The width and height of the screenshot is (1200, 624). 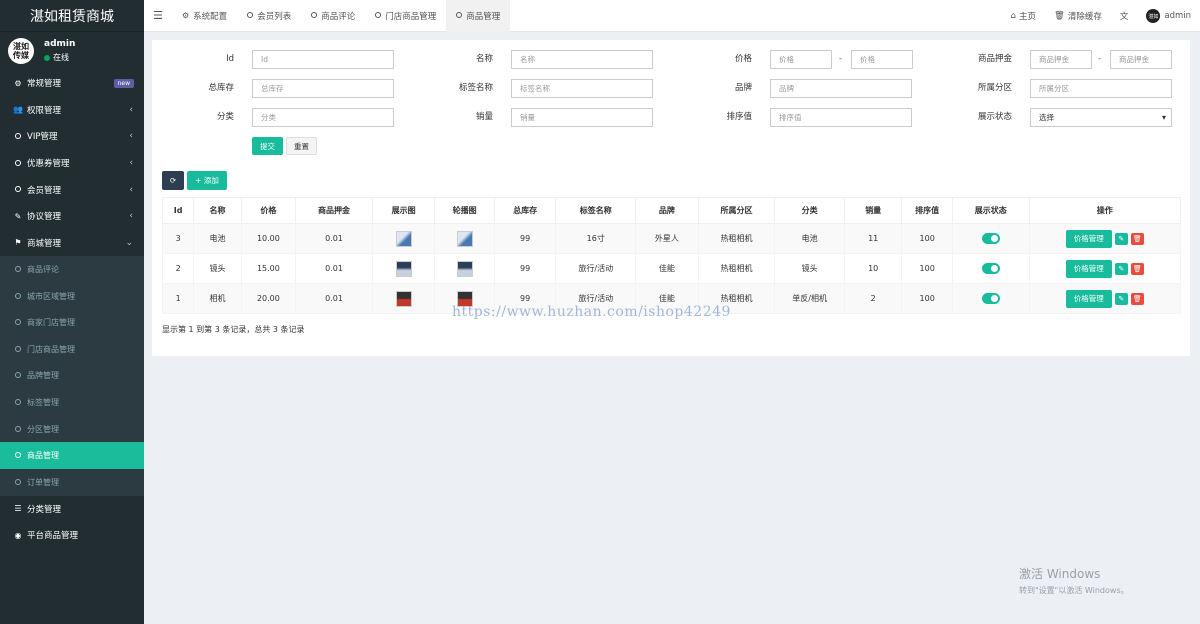 I want to click on zone-input: 所属分区, so click(x=1101, y=88).